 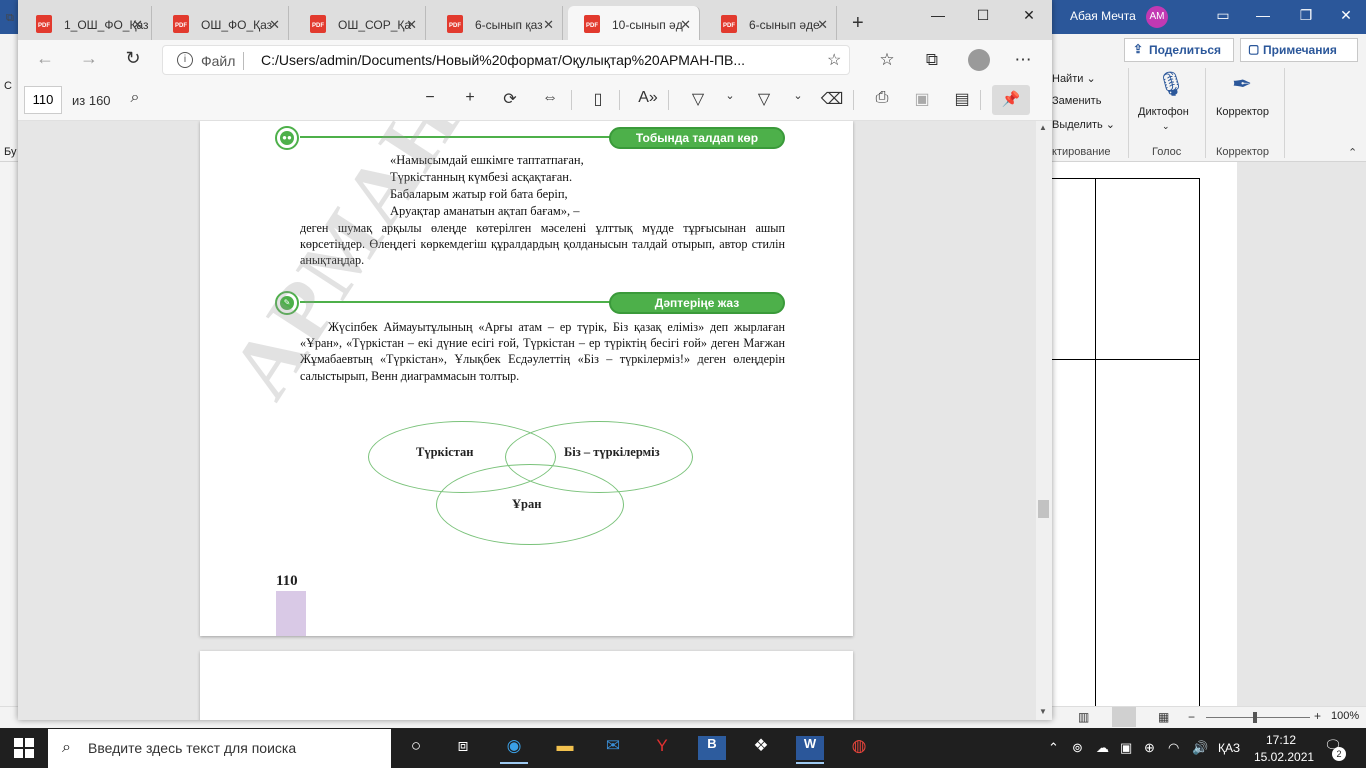 What do you see at coordinates (1345, 716) in the screenshot?
I see `zoom-level: 100%` at bounding box center [1345, 716].